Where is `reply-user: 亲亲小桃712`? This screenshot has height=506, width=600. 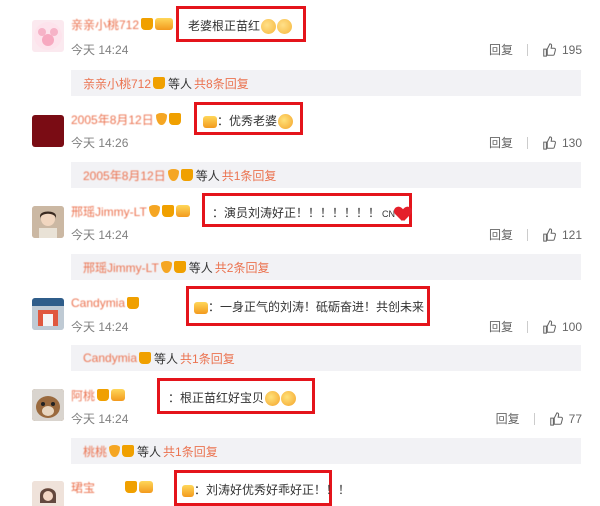 reply-user: 亲亲小桃712 is located at coordinates (117, 83).